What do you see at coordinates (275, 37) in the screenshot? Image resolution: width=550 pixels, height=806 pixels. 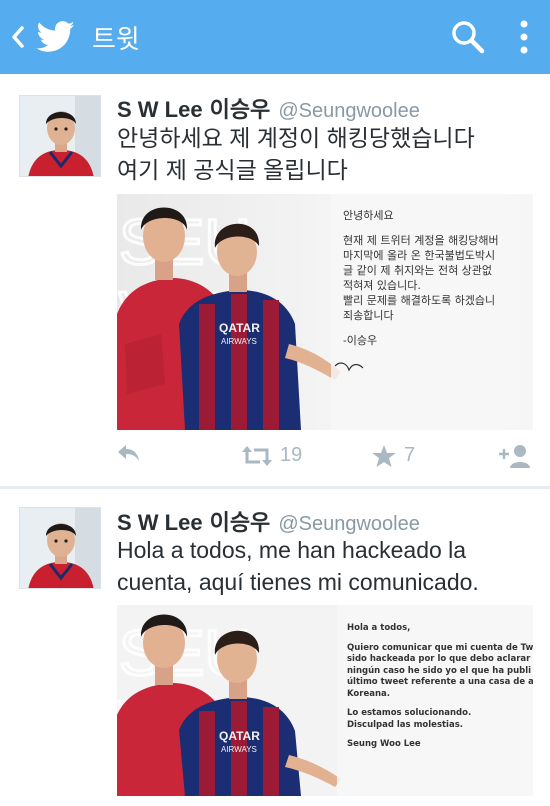 I see `top-app-bar: 트윗` at bounding box center [275, 37].